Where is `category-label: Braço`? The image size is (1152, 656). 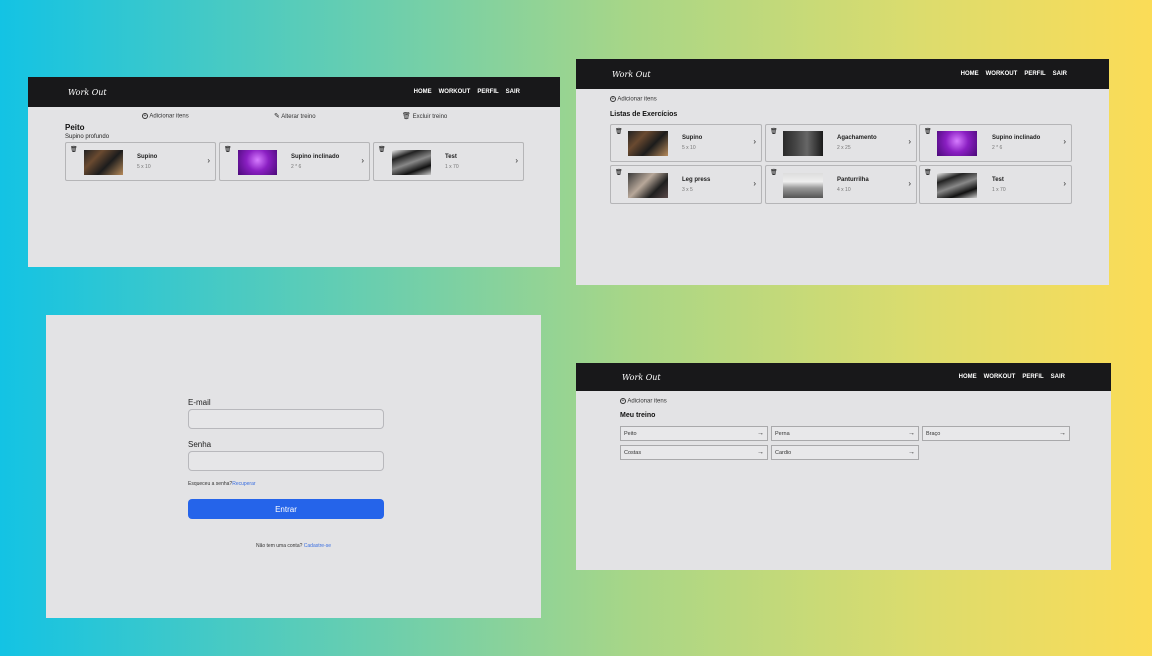 category-label: Braço is located at coordinates (933, 433).